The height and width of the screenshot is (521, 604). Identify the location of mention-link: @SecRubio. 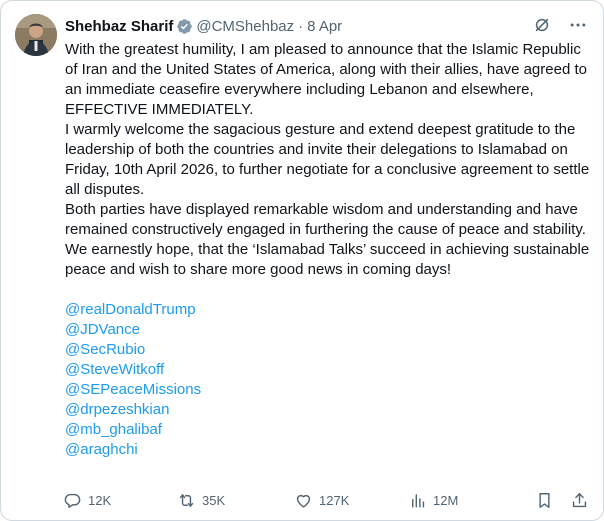
(330, 350).